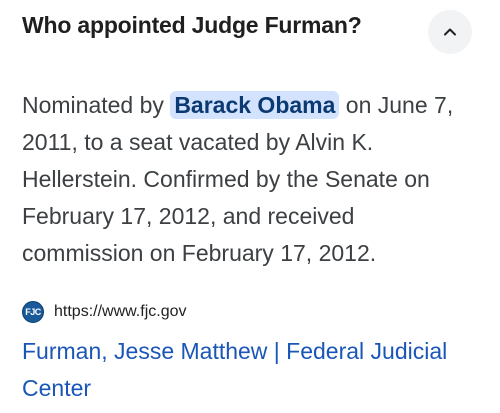 This screenshot has width=500, height=413. What do you see at coordinates (120, 311) in the screenshot?
I see `source-url: https://www.fjc.gov` at bounding box center [120, 311].